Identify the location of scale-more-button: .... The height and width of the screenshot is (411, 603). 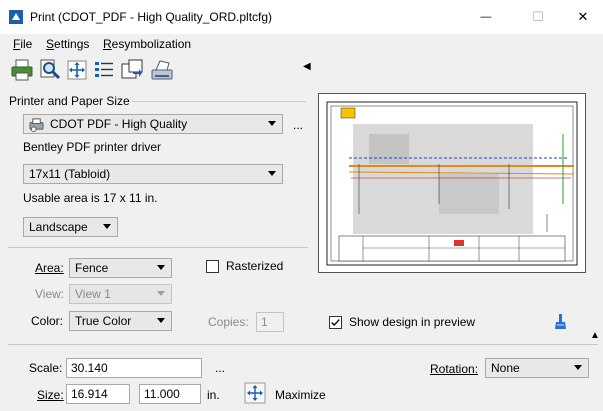
(220, 368).